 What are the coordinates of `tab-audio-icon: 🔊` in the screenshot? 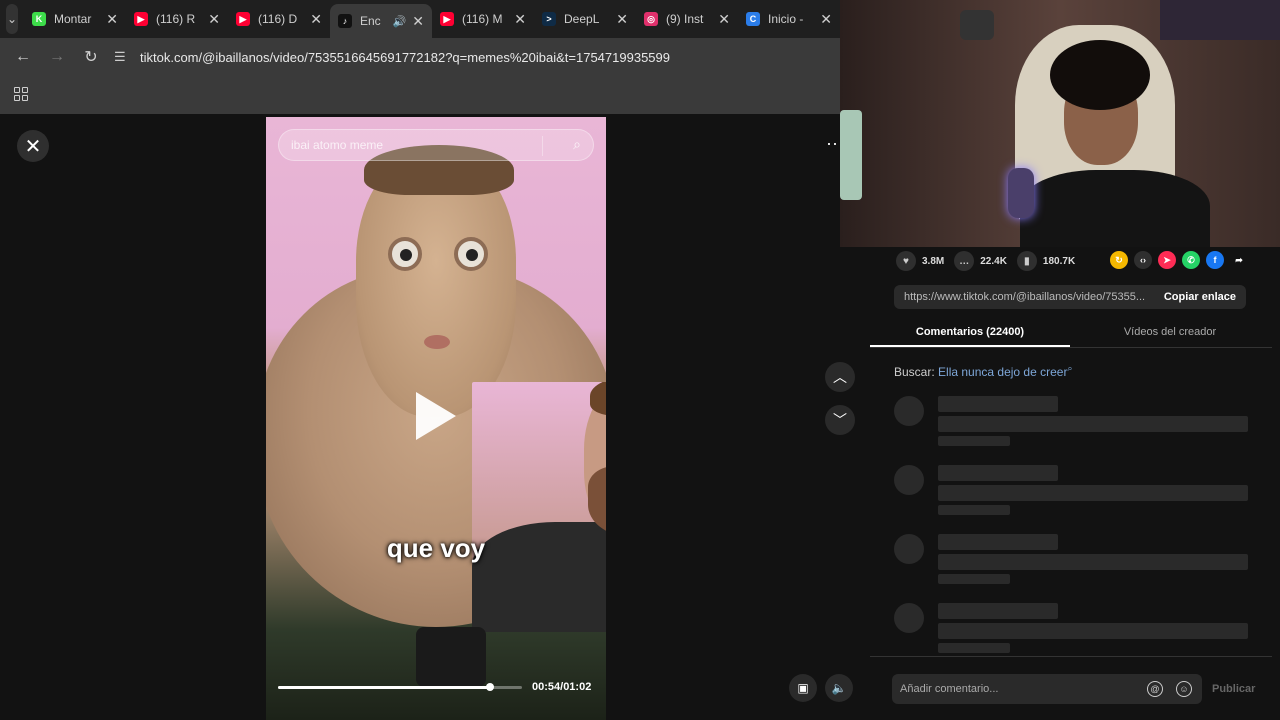 It's located at (400, 21).